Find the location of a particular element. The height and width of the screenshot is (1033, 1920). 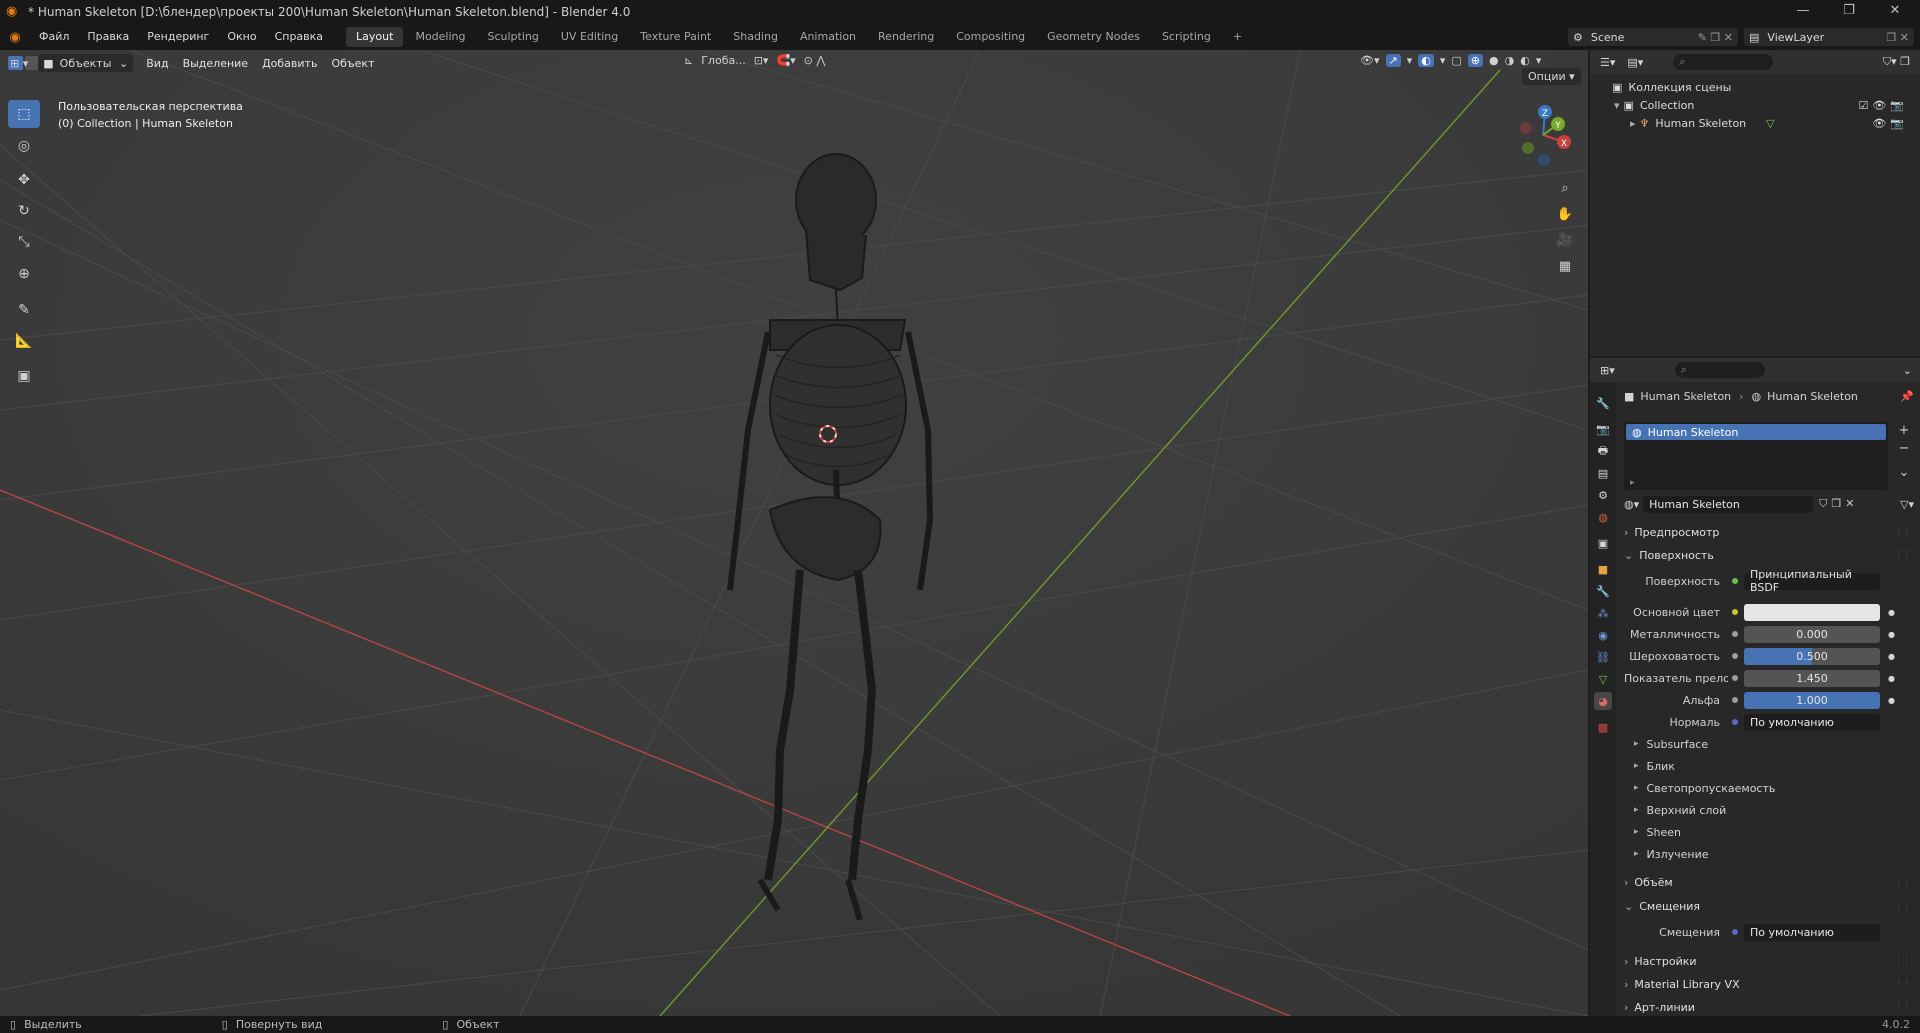

subpanel-specular: ▸ Блик is located at coordinates (1774, 766).